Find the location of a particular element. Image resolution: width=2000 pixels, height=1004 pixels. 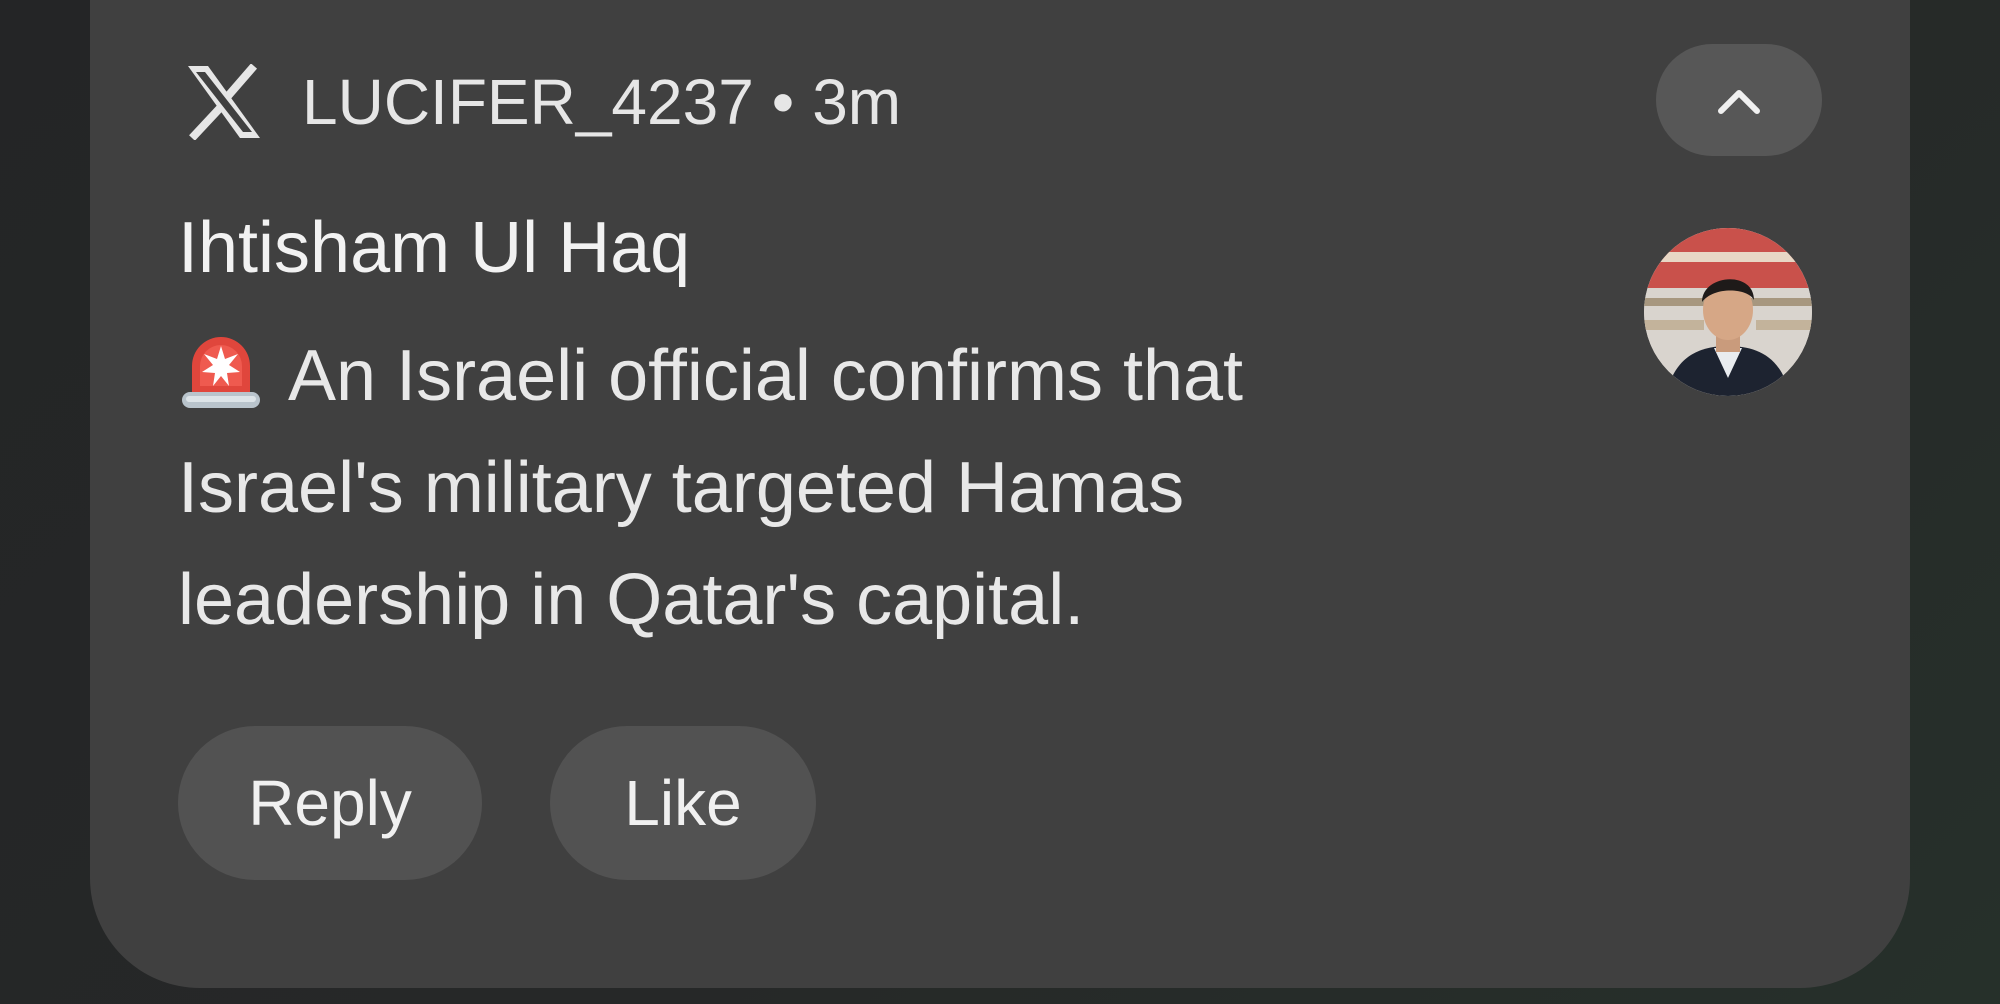

police-siren-icon is located at coordinates (221, 370).